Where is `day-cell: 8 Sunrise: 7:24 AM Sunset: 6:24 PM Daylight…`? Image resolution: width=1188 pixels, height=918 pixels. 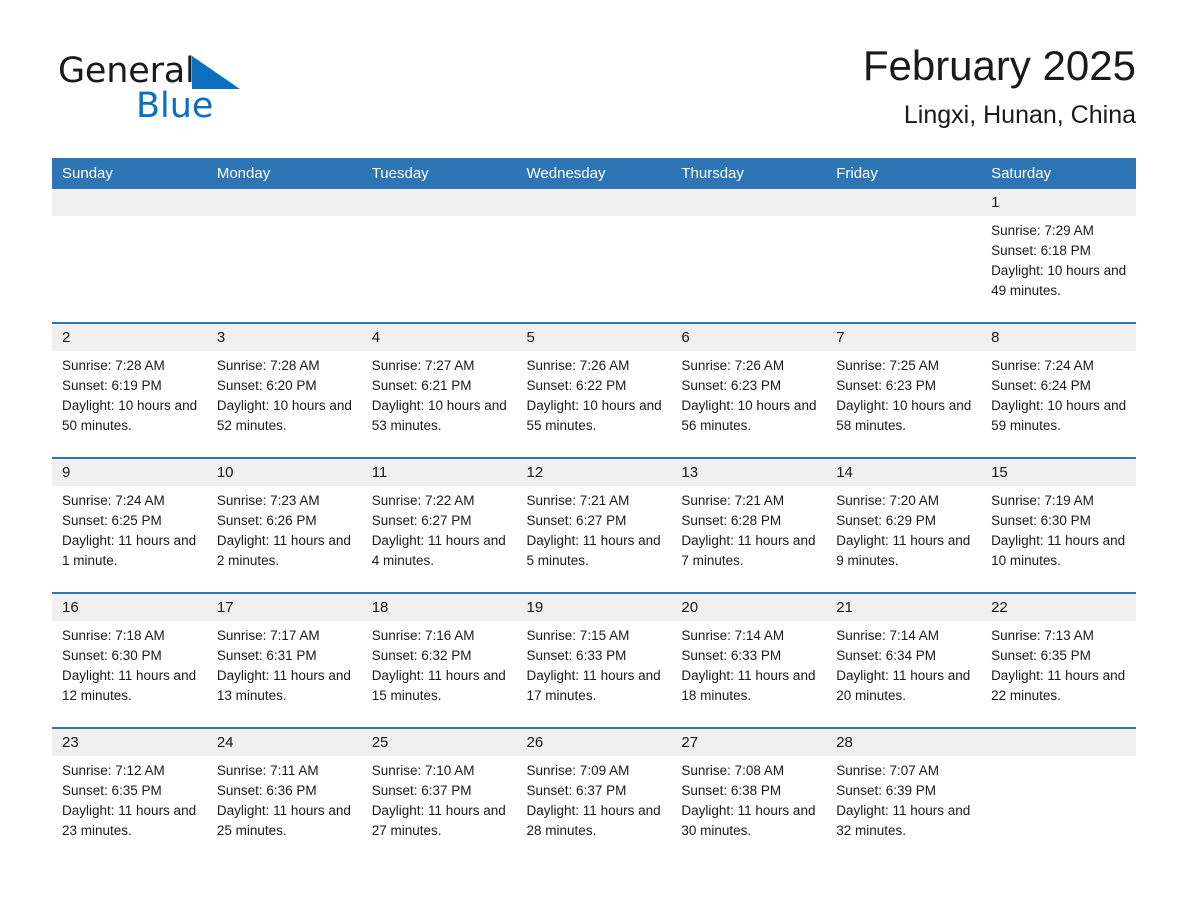
day-cell: 8 Sunrise: 7:24 AM Sunset: 6:24 PM Daylight… is located at coordinates (1058, 390).